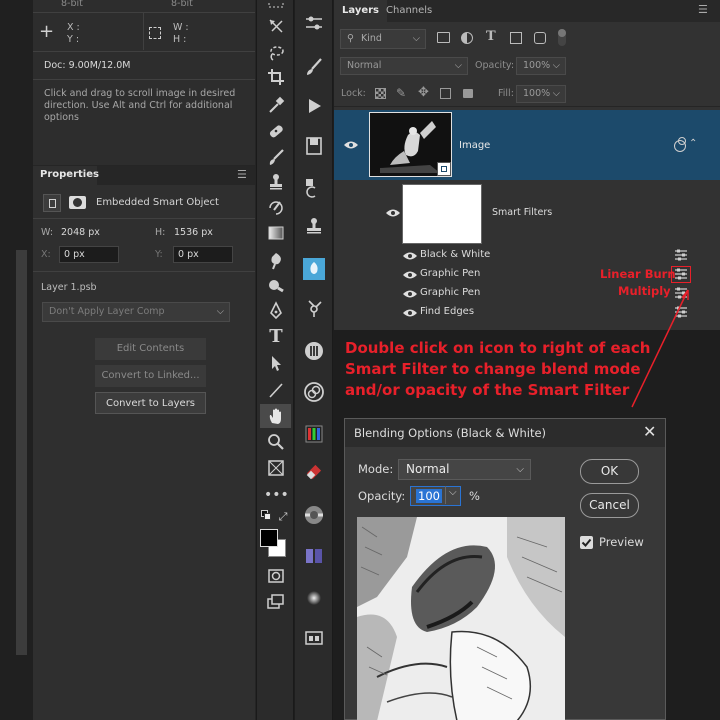 Image resolution: width=720 pixels, height=720 pixels. I want to click on lock-pixels-icon: ✎, so click(401, 93).